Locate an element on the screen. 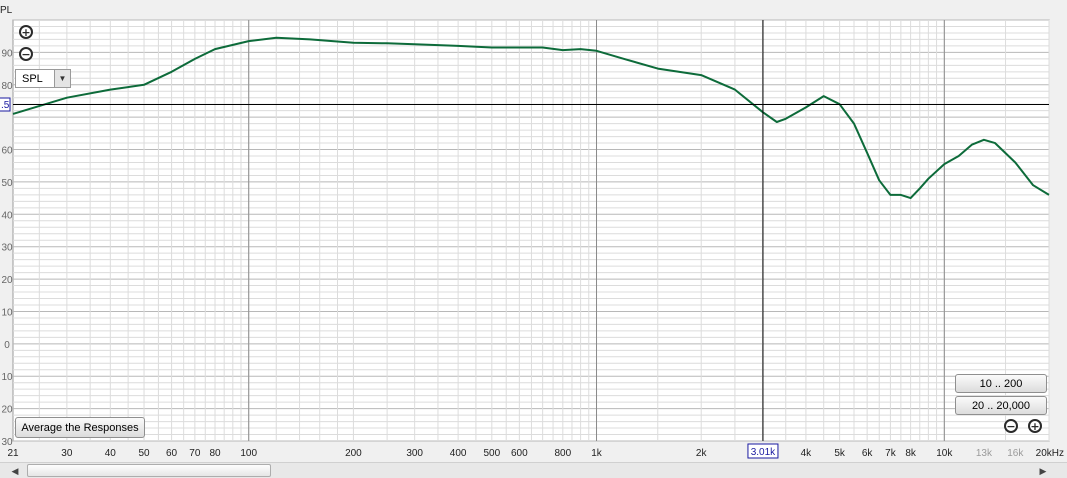 Image resolution: width=1067 pixels, height=478 pixels. range-10-200-button: 10 .. 200 is located at coordinates (1001, 383).